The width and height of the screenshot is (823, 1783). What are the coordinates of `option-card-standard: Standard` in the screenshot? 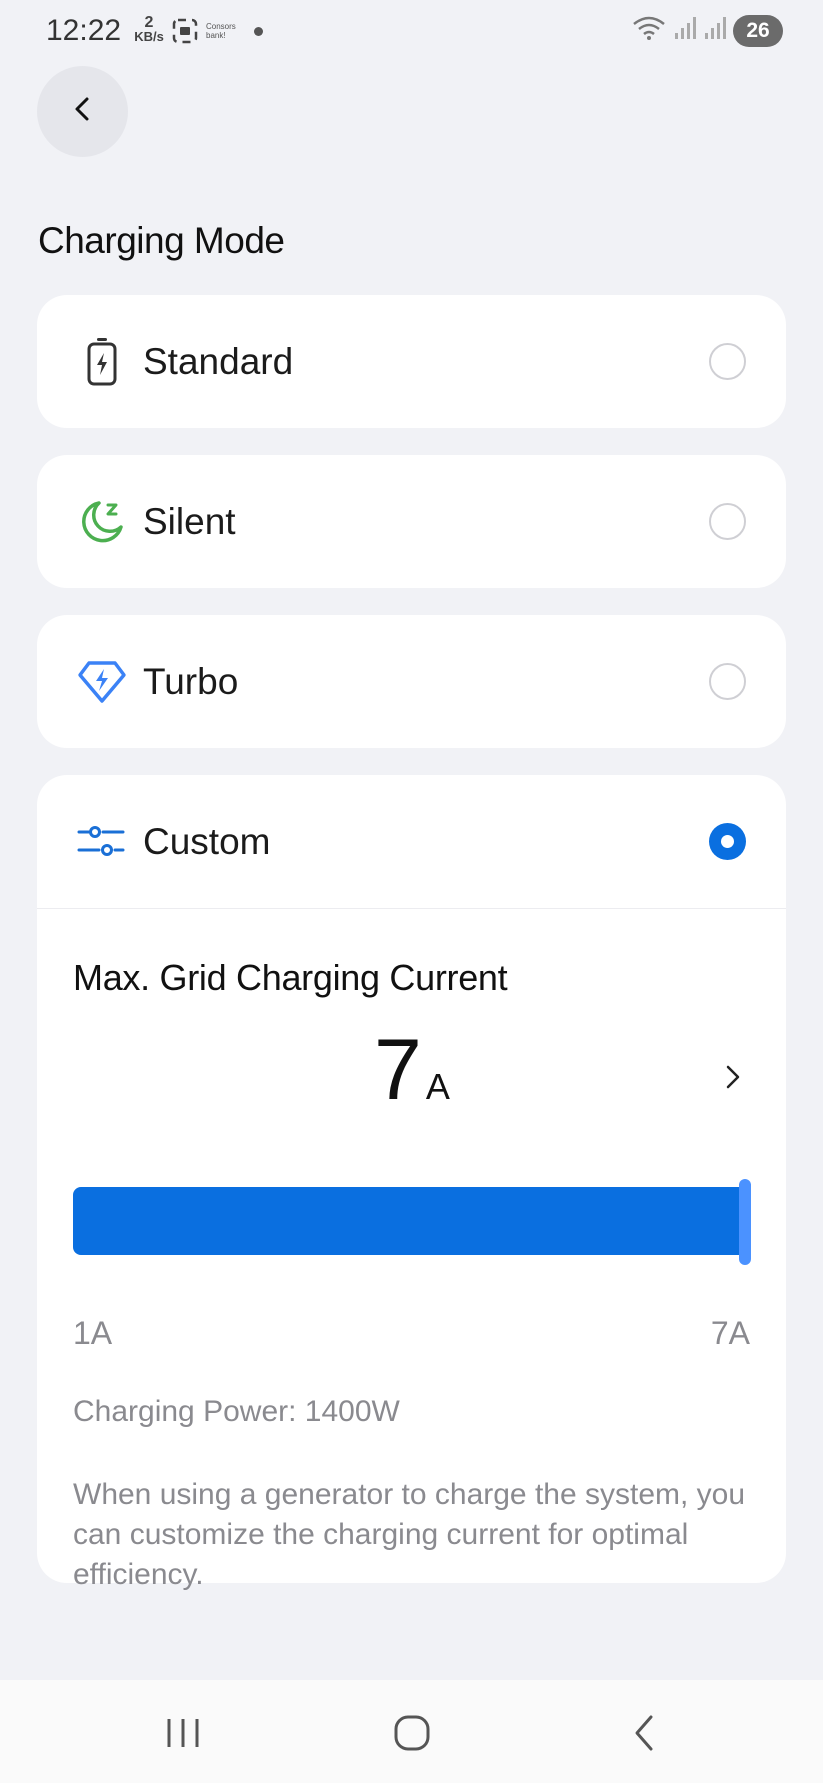 It's located at (411, 361).